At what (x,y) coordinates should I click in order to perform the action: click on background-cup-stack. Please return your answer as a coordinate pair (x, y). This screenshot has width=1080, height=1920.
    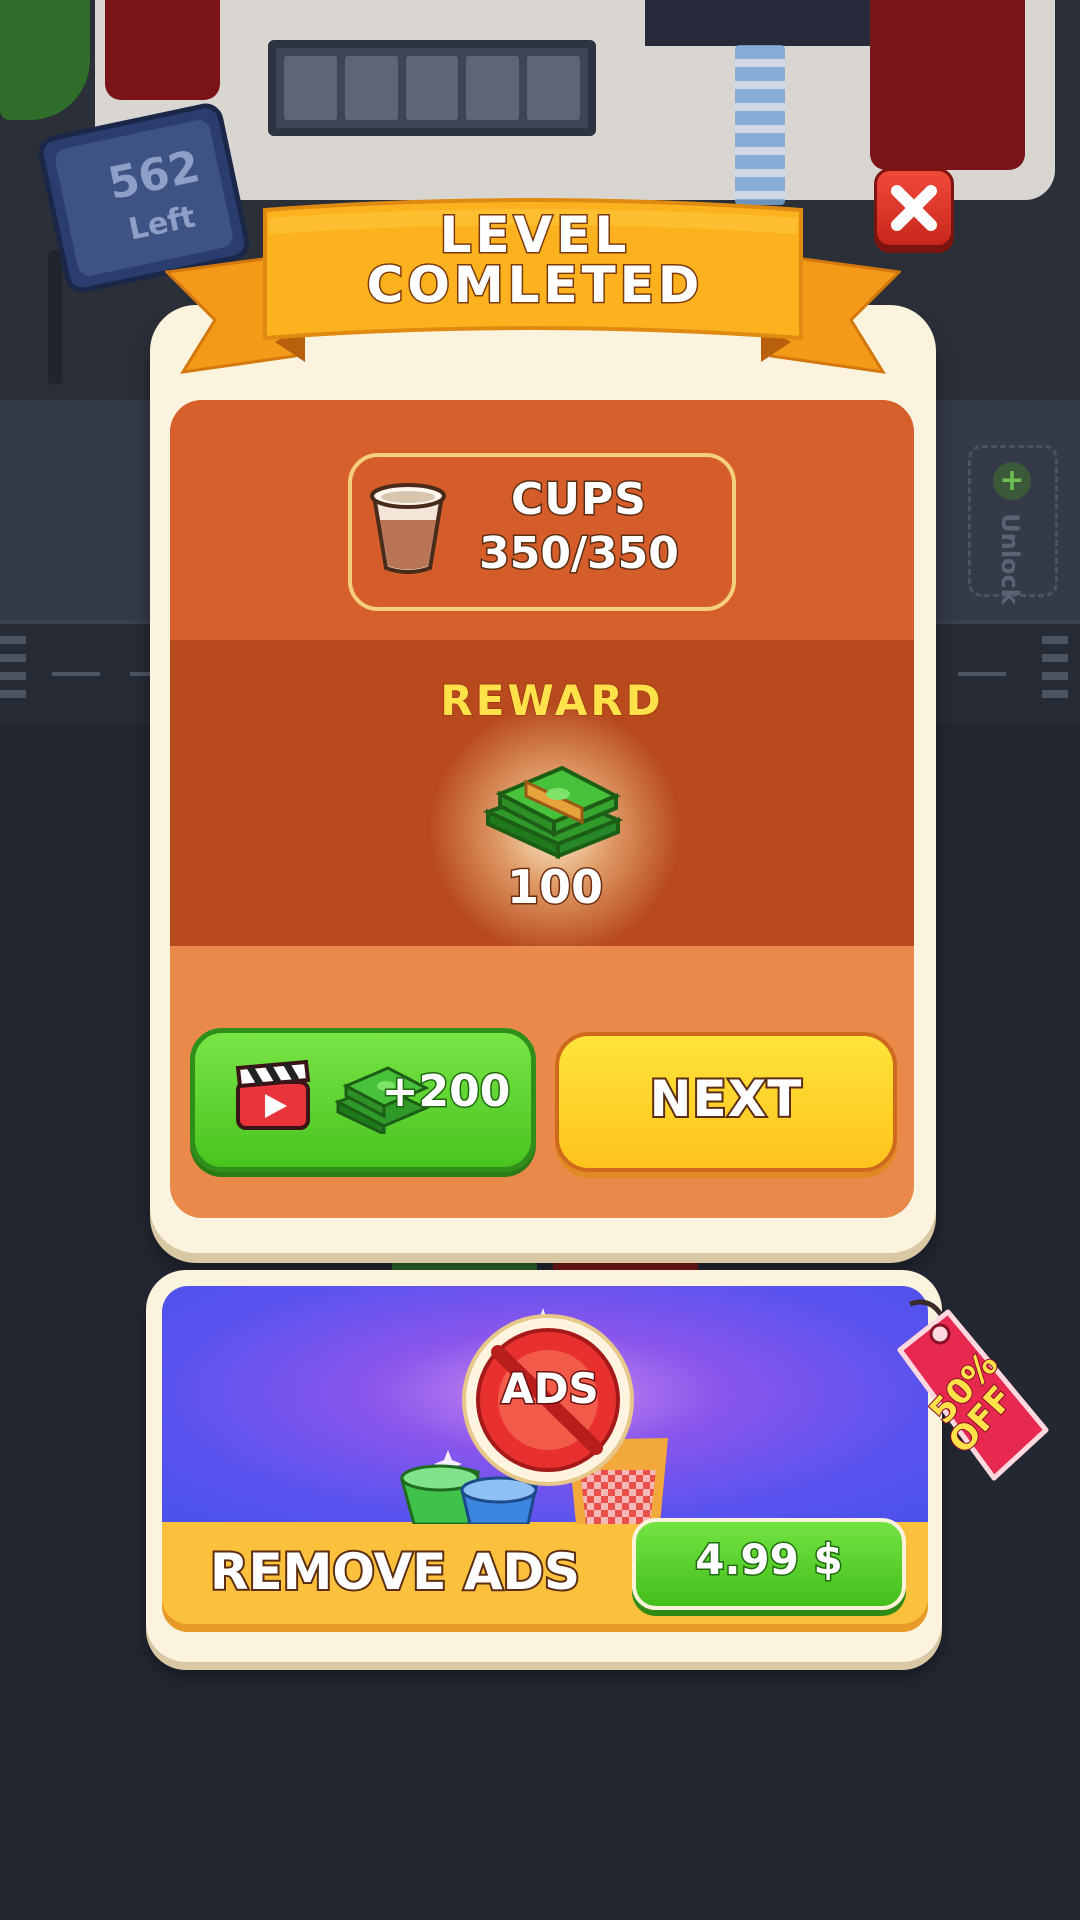
    Looking at the image, I should click on (760, 125).